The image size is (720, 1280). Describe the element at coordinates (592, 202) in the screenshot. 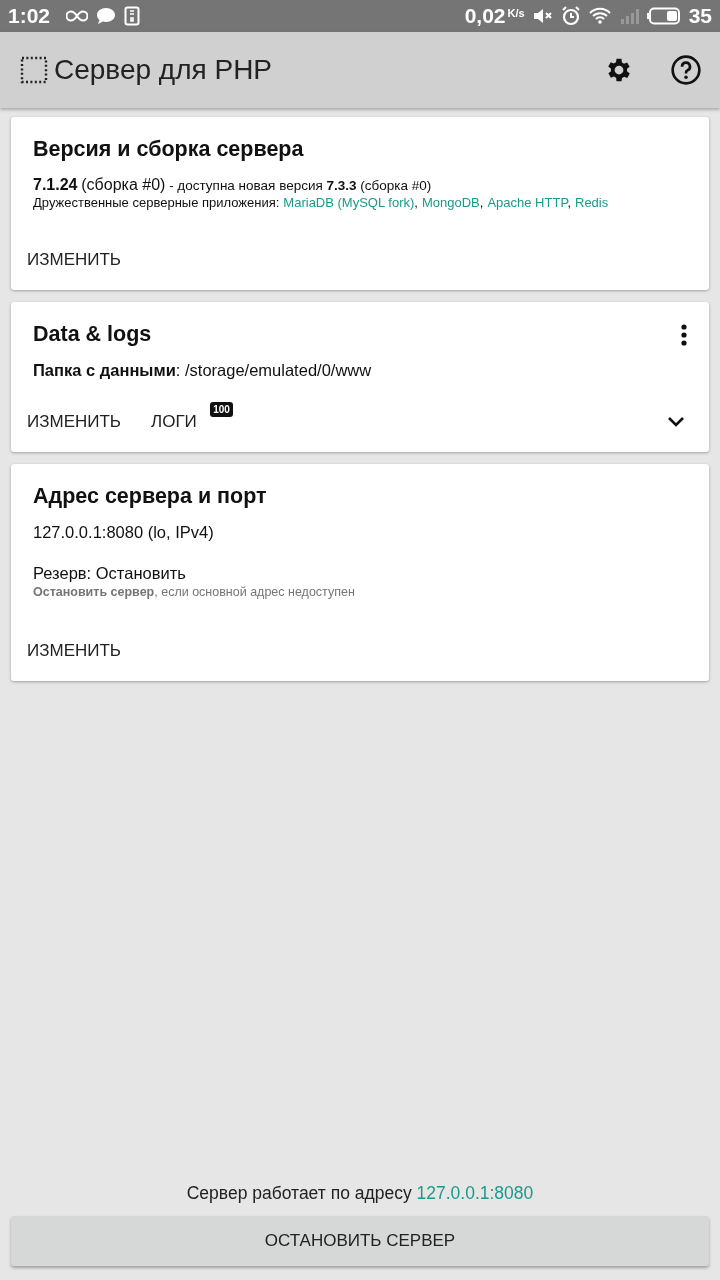

I see `app-link: Redis` at that location.